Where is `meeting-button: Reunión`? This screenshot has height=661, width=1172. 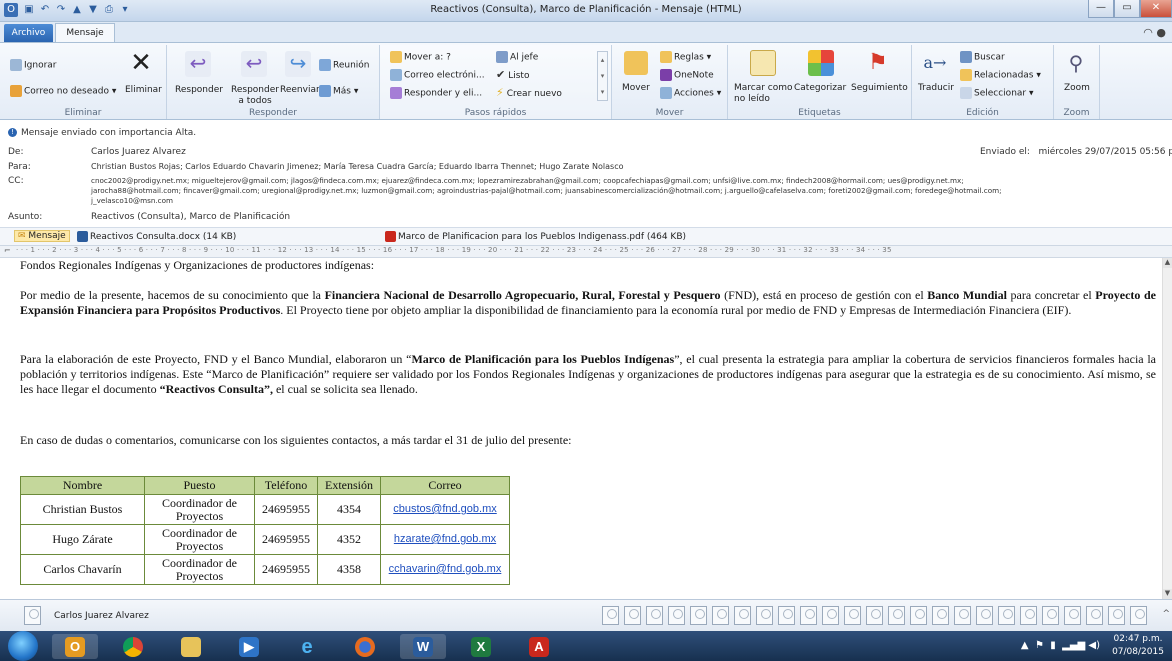
meeting-button: Reunión is located at coordinates (344, 65).